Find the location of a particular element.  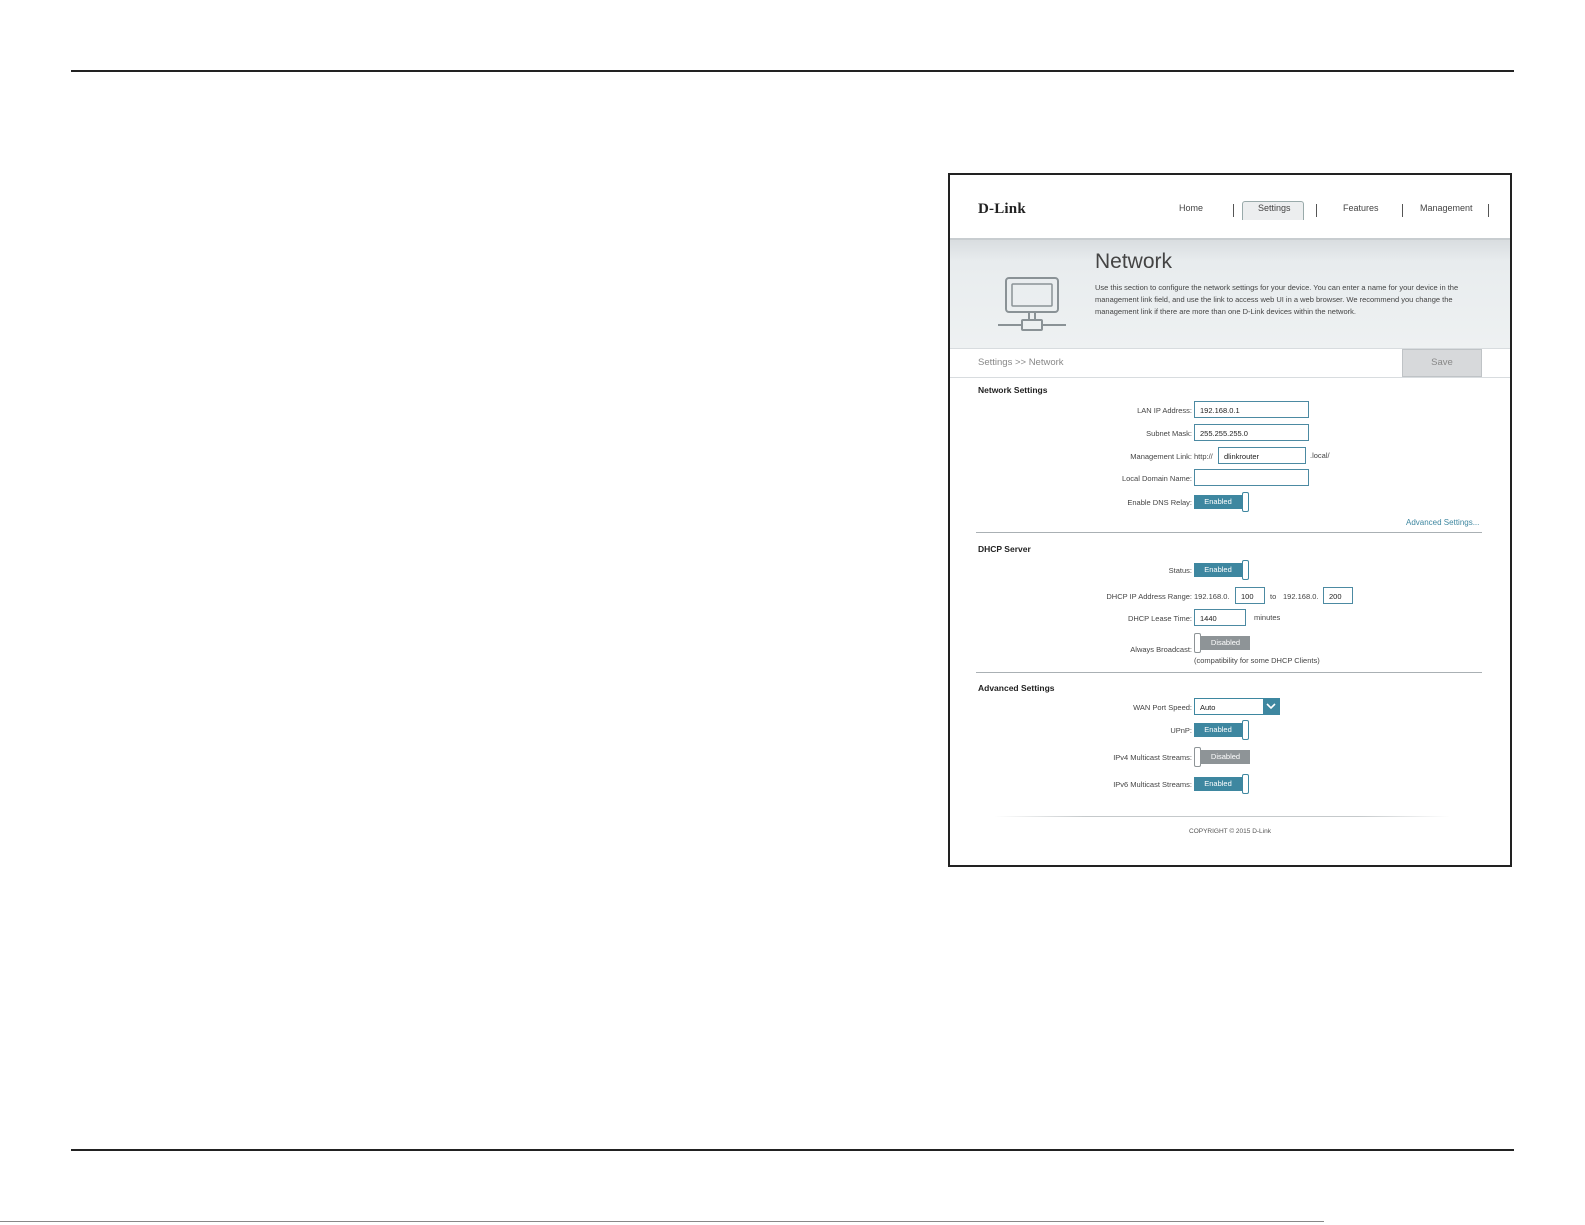

dlink-logo: D-Link is located at coordinates (1002, 209).